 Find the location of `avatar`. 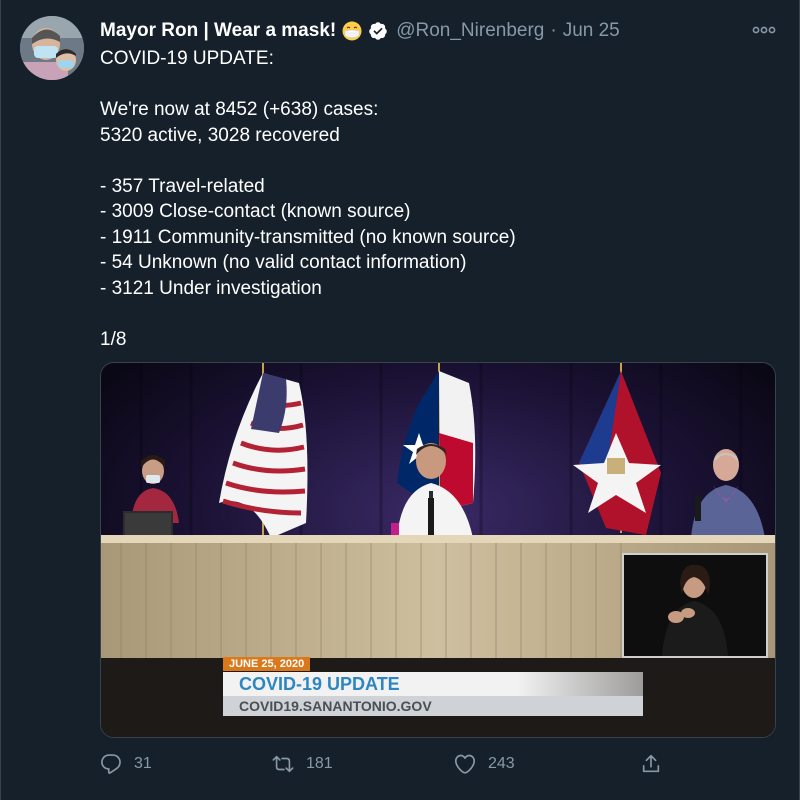

avatar is located at coordinates (52, 48).